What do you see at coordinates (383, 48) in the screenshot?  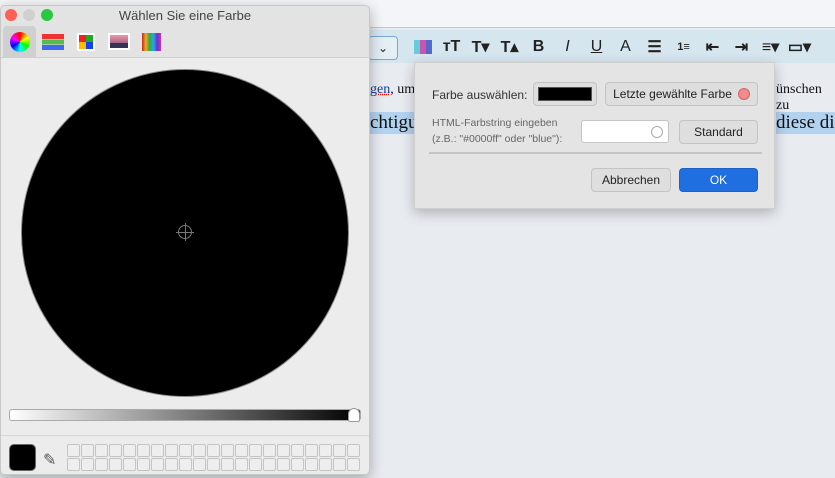 I see `chevron-down-icon: ⌄` at bounding box center [383, 48].